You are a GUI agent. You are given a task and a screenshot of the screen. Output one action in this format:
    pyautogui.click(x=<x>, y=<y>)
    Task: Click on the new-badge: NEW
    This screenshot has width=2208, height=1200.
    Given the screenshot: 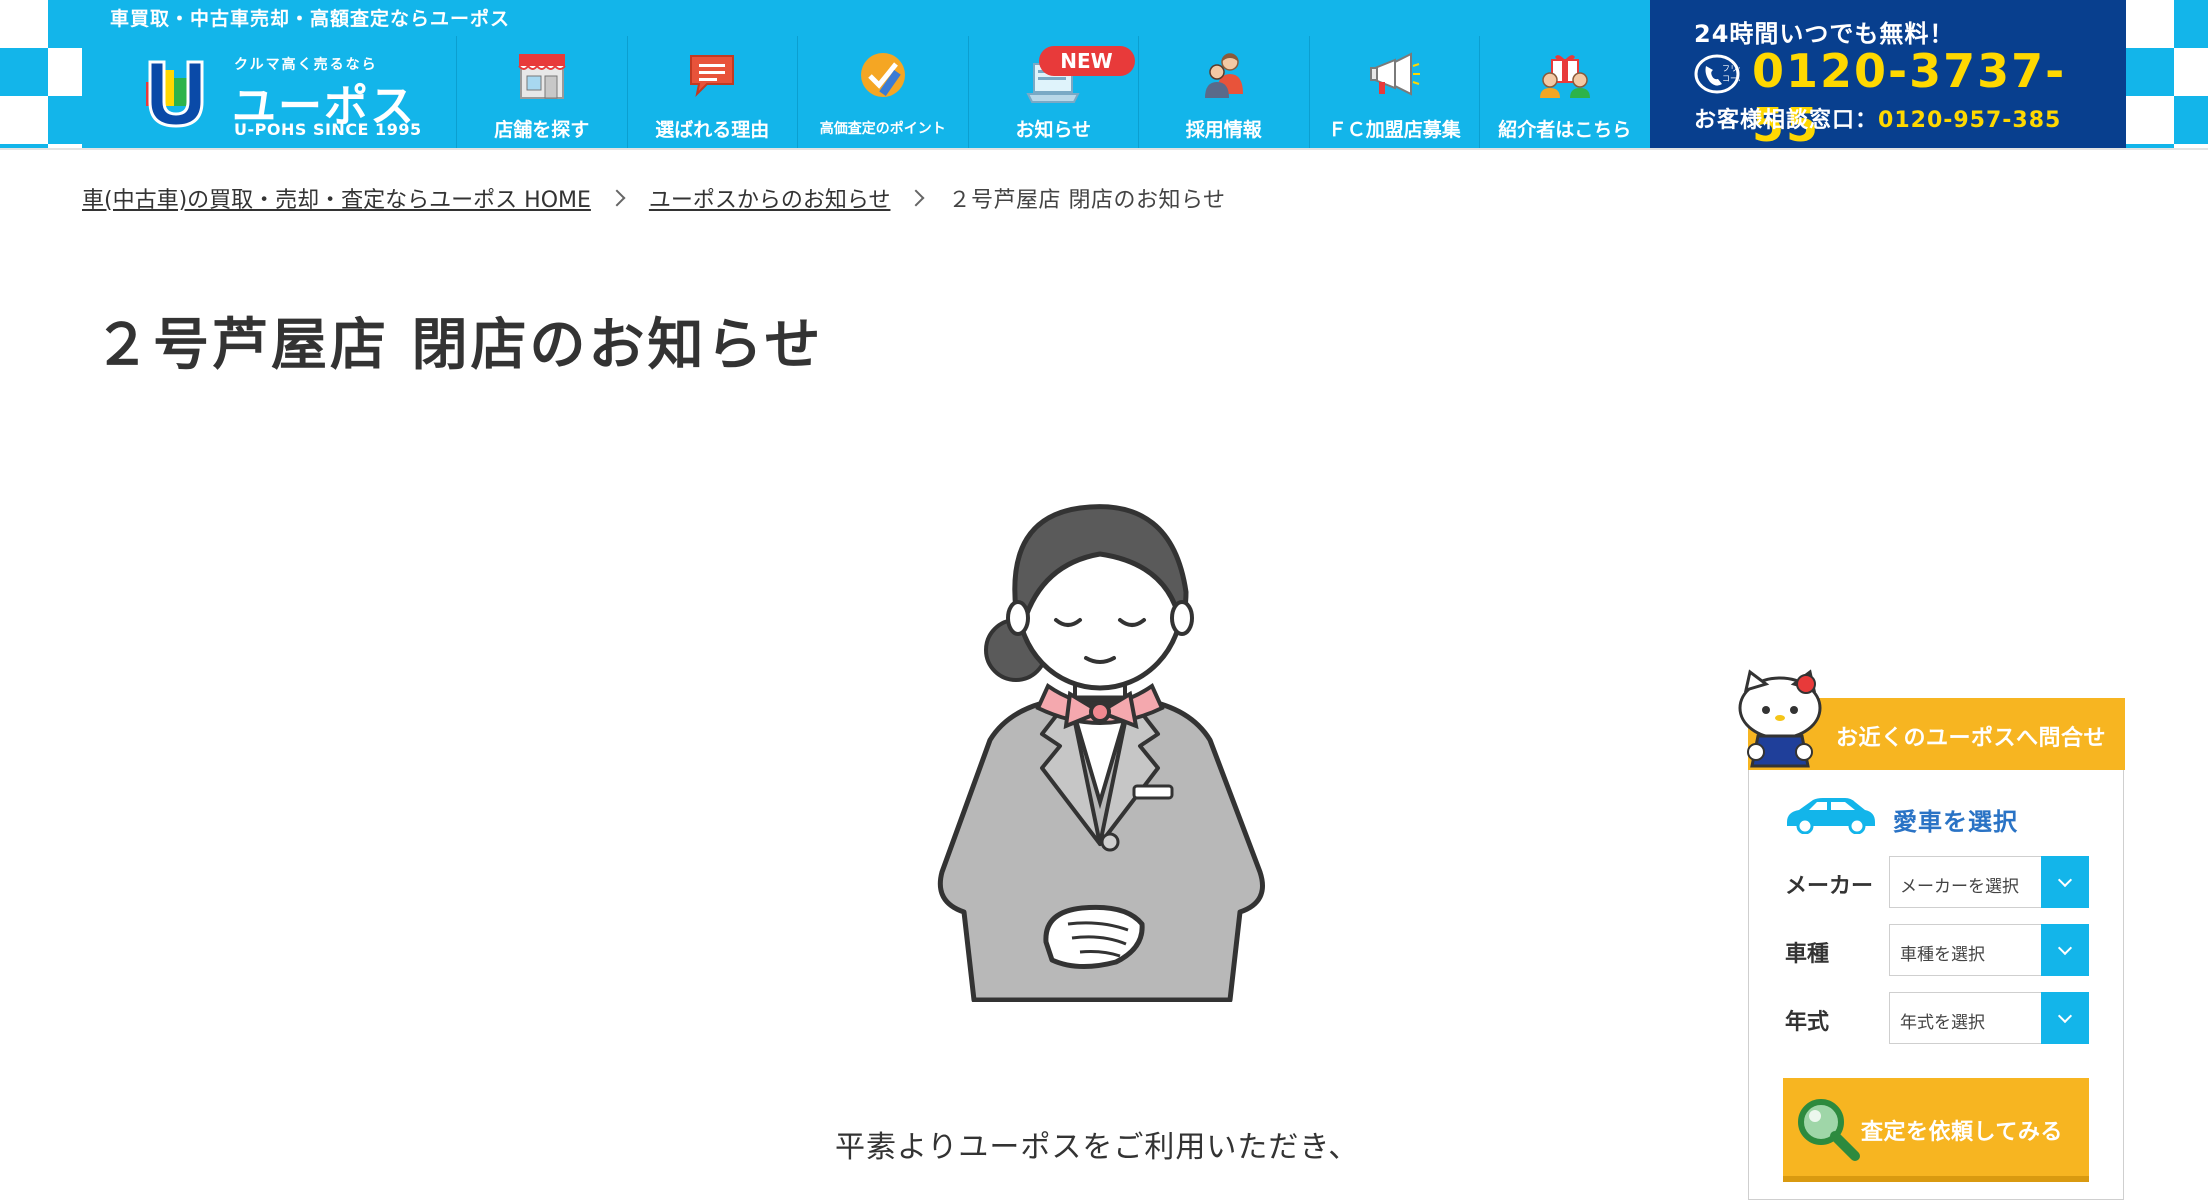 What is the action you would take?
    pyautogui.click(x=1086, y=61)
    